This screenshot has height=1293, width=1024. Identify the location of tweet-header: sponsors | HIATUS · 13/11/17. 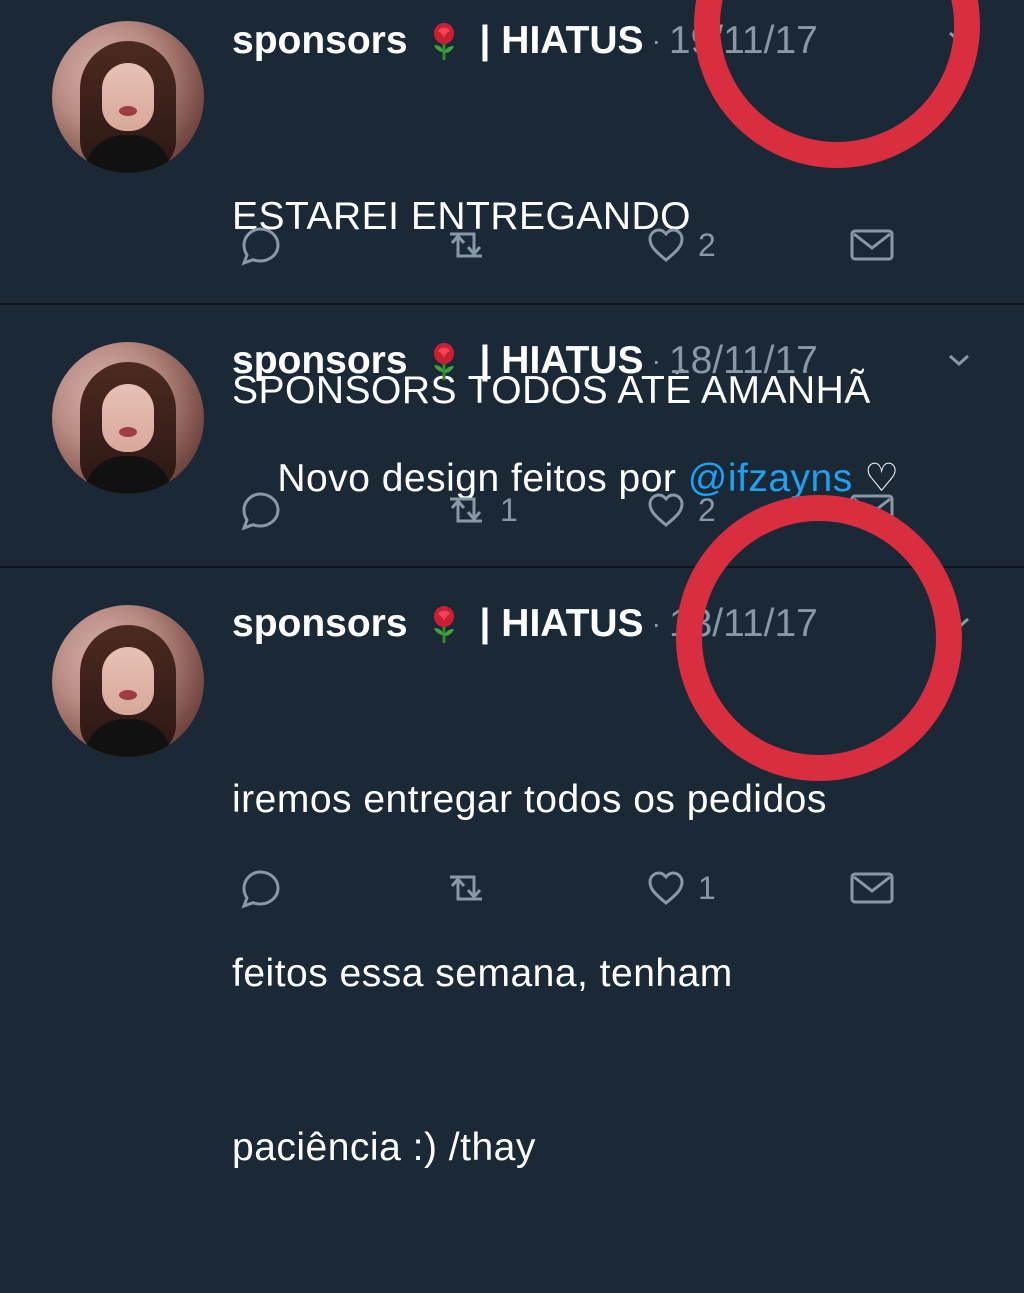
(525, 624).